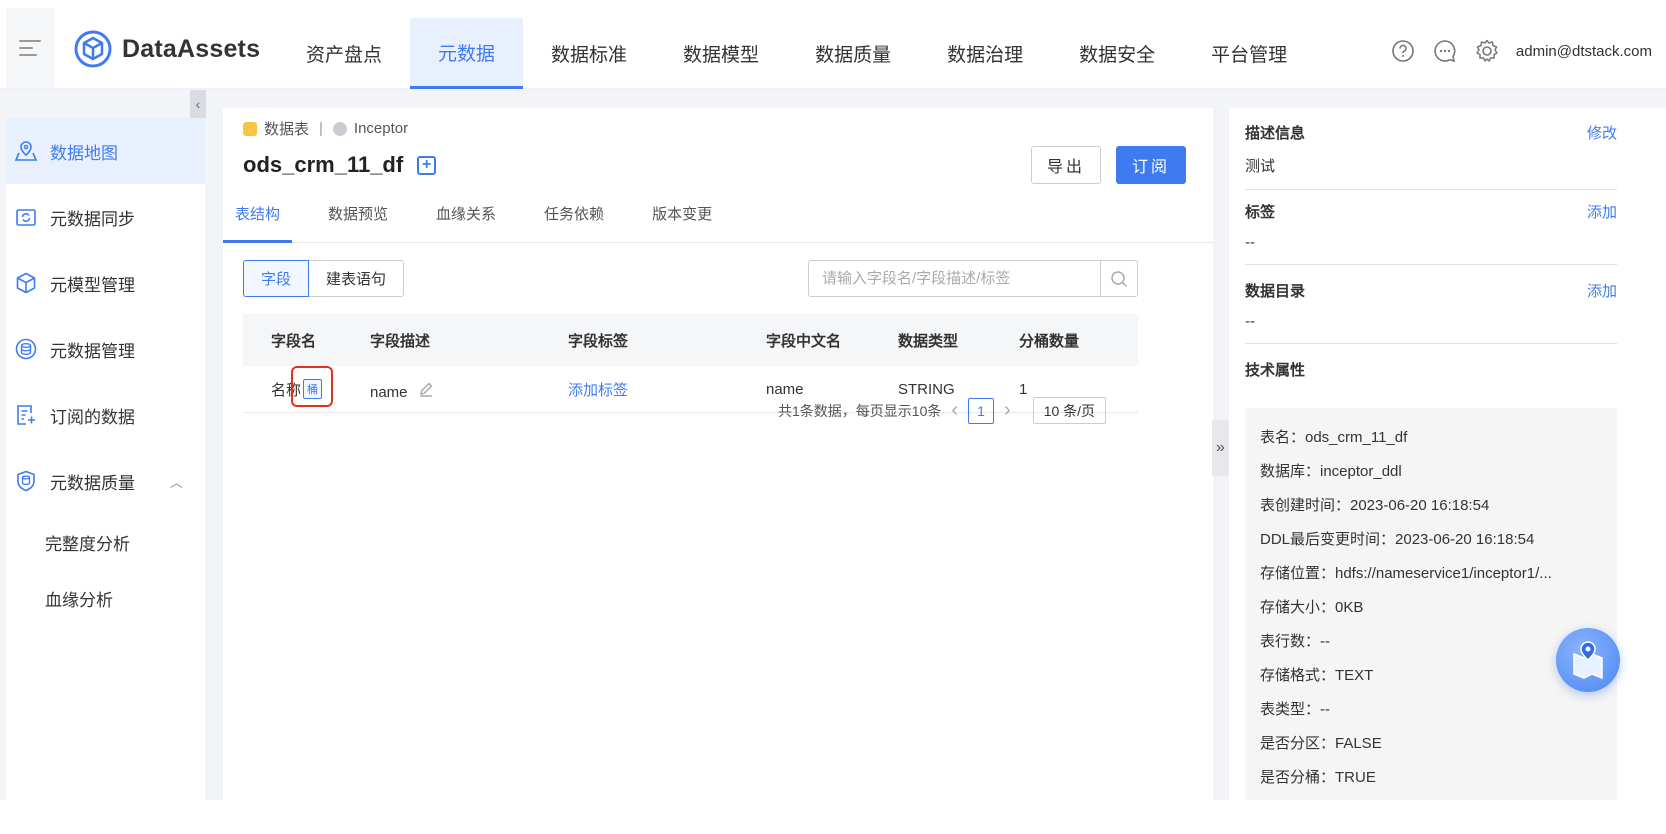 The height and width of the screenshot is (834, 1666). Describe the element at coordinates (1250, 321) in the screenshot. I see `catalog-value: --` at that location.